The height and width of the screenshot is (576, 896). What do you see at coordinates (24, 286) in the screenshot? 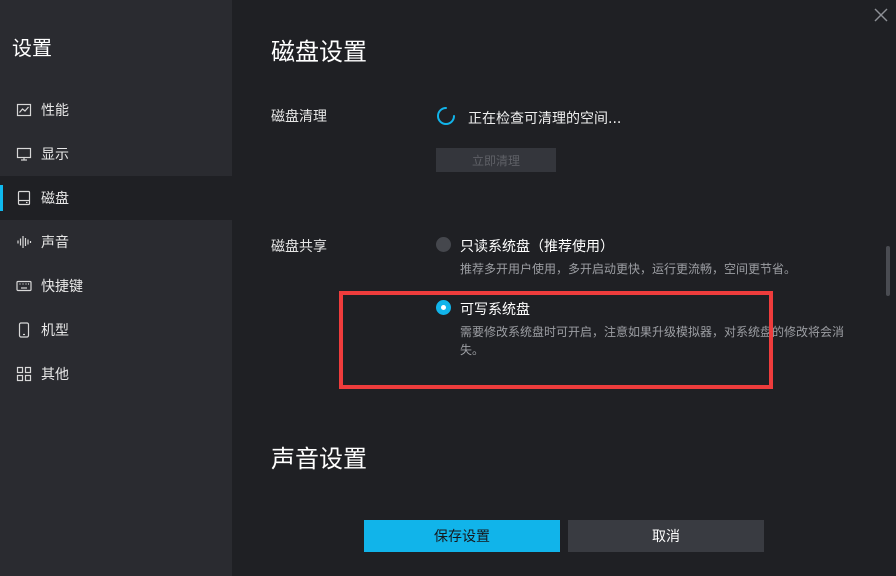
I see `keyboard-icon` at bounding box center [24, 286].